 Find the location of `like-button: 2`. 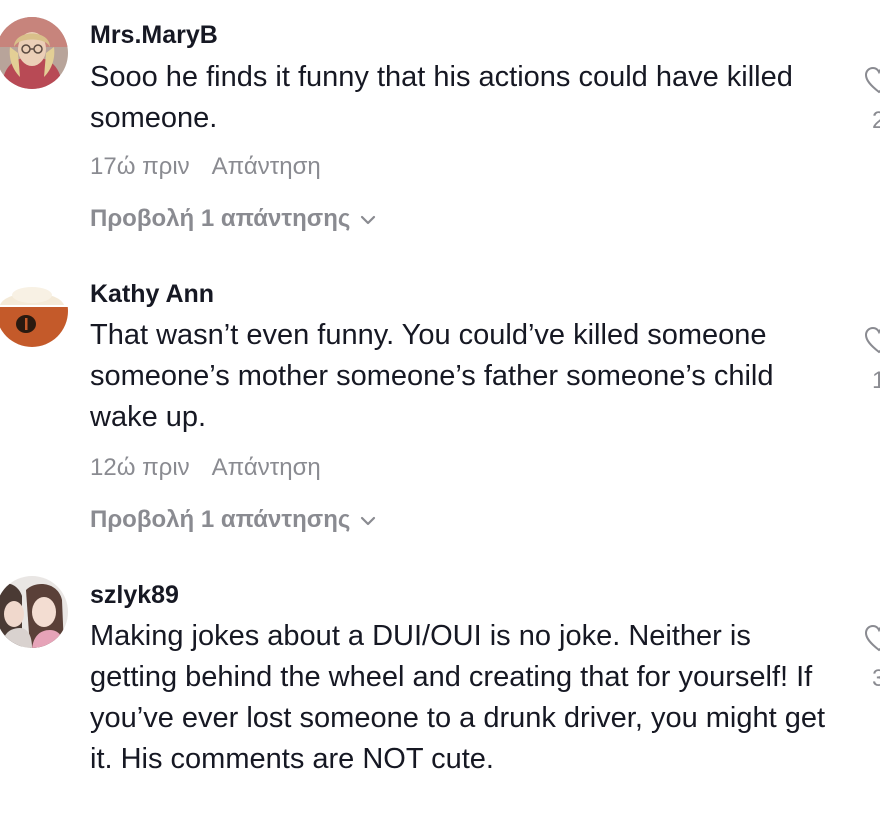

like-button: 2 is located at coordinates (870, 102).